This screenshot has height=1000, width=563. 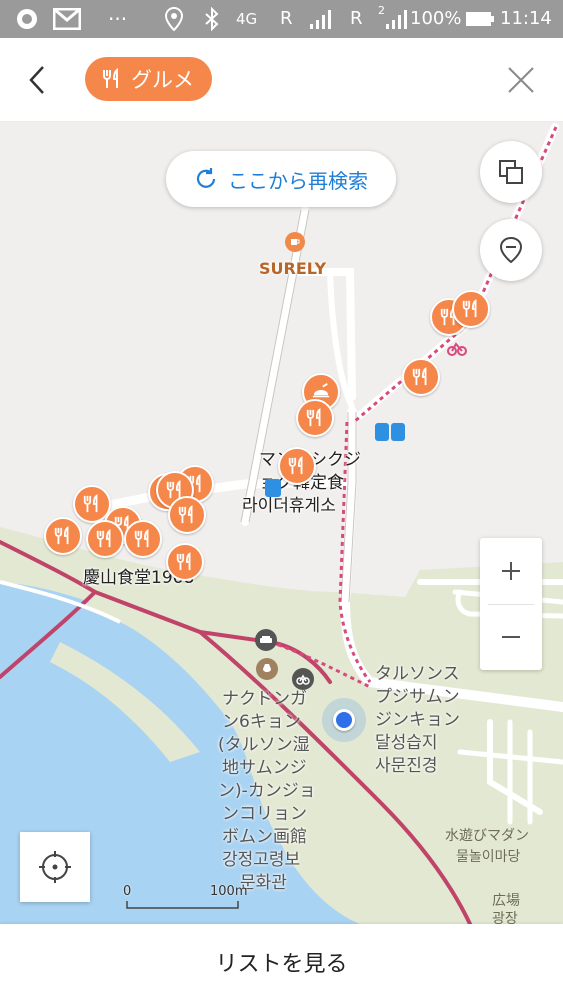 I want to click on poi-label-dalseong-4: 달성습지, so click(x=406, y=743).